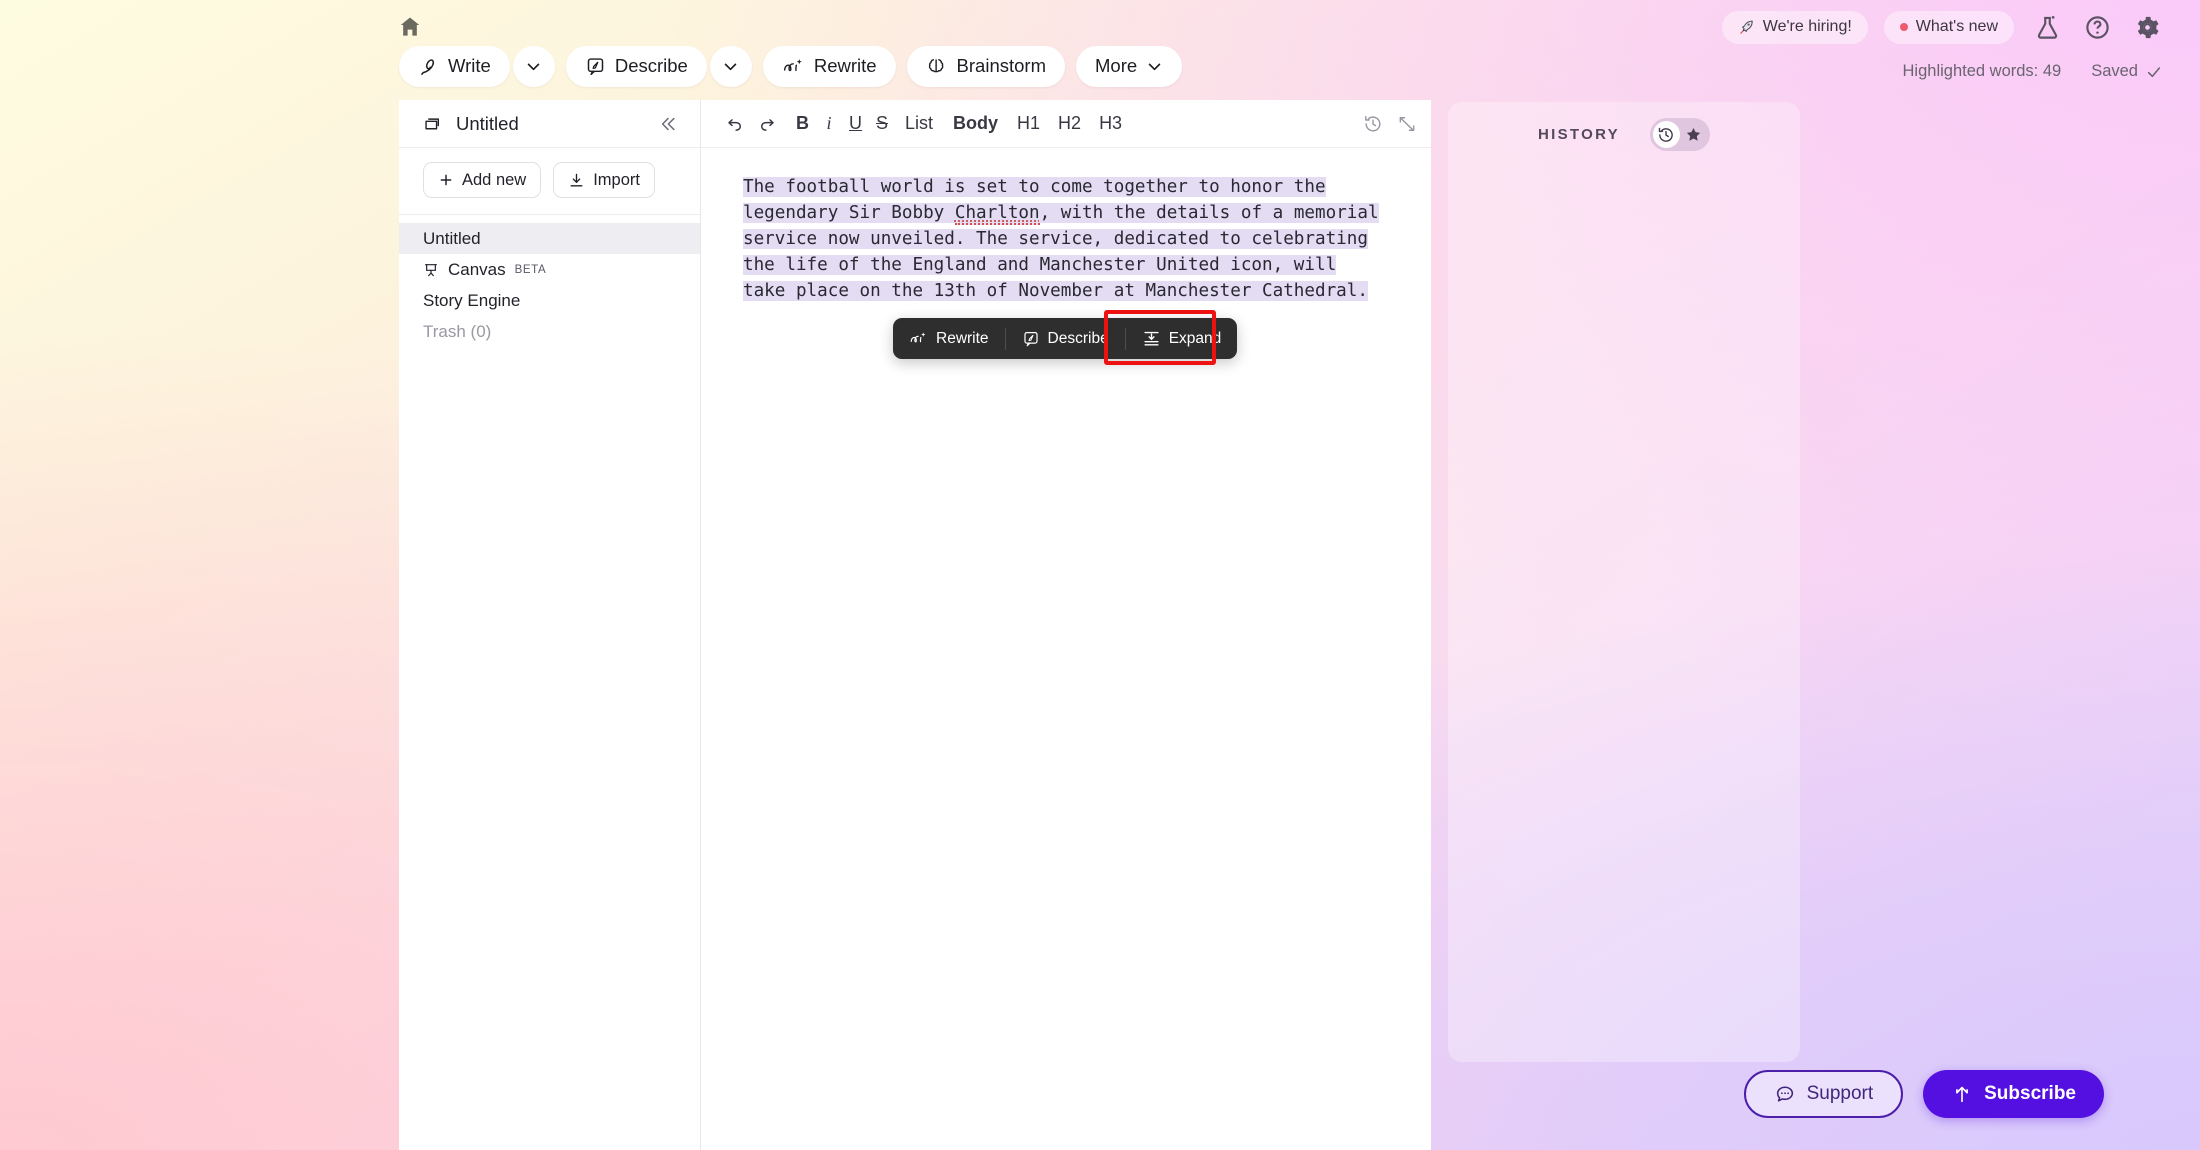 The image size is (2200, 1150). I want to click on add-new-button: Add new, so click(482, 180).